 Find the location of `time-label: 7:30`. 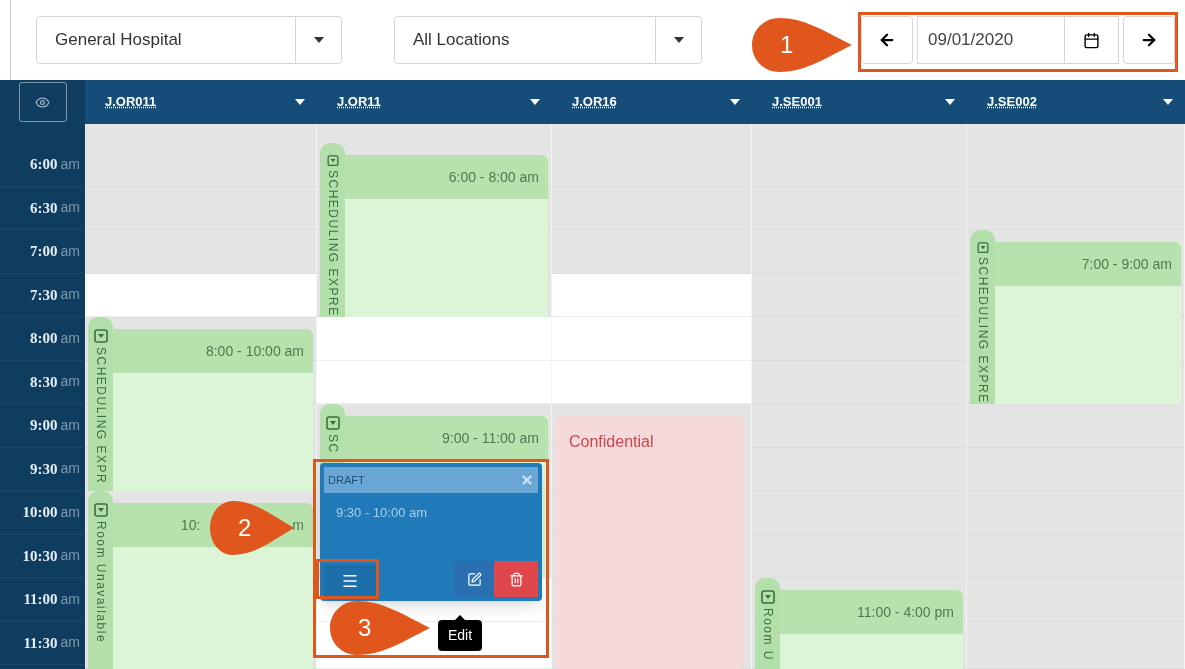

time-label: 7:30 is located at coordinates (44, 295).